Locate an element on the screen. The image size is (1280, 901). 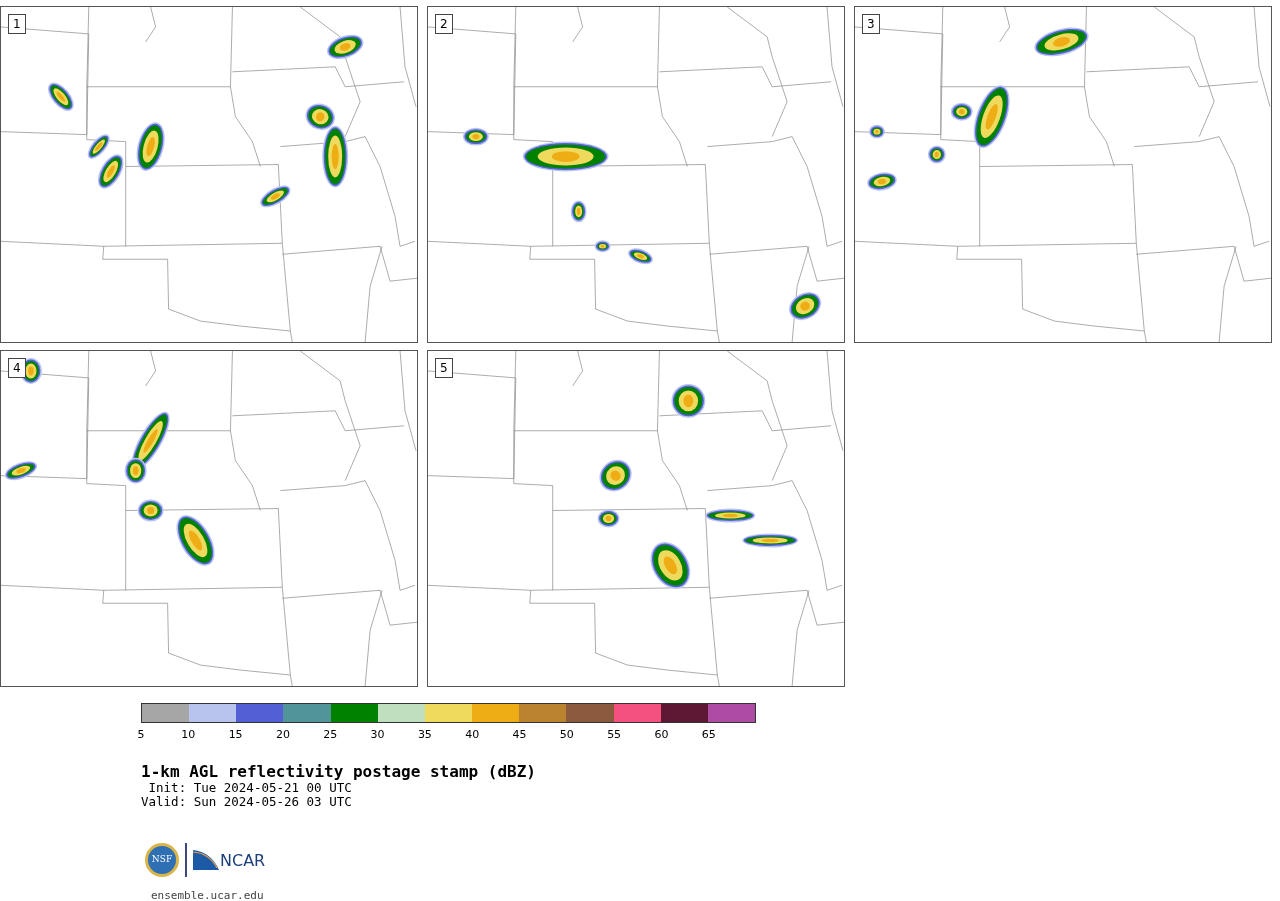
colorbar-tick-label: 65 is located at coordinates (708, 734).